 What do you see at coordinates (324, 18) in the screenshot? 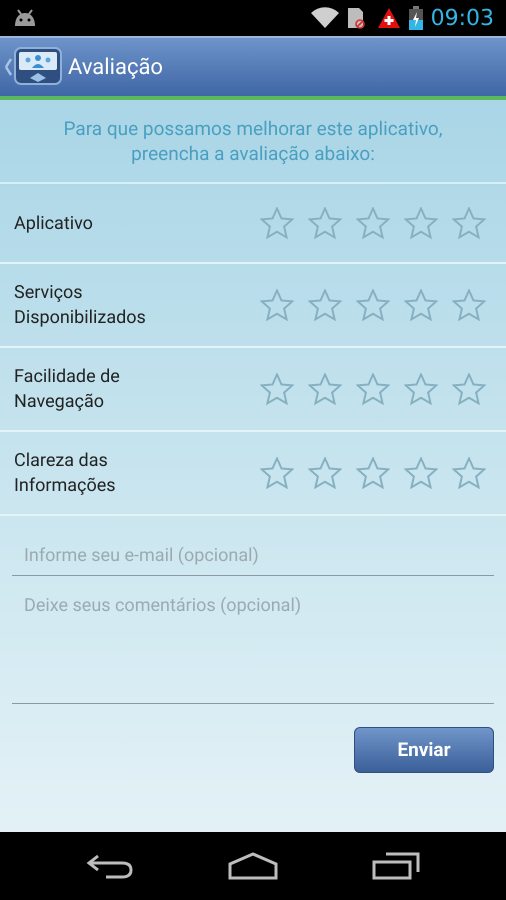
I see `wifi-icon` at bounding box center [324, 18].